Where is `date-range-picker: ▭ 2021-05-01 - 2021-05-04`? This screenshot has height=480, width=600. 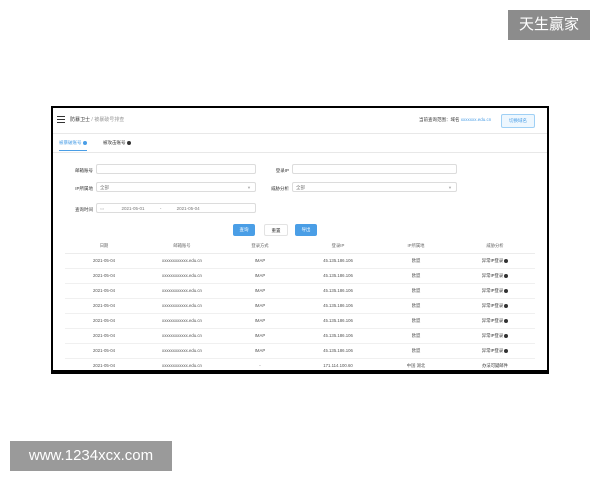
date-range-picker: ▭ 2021-05-01 - 2021-05-04 is located at coordinates (176, 208).